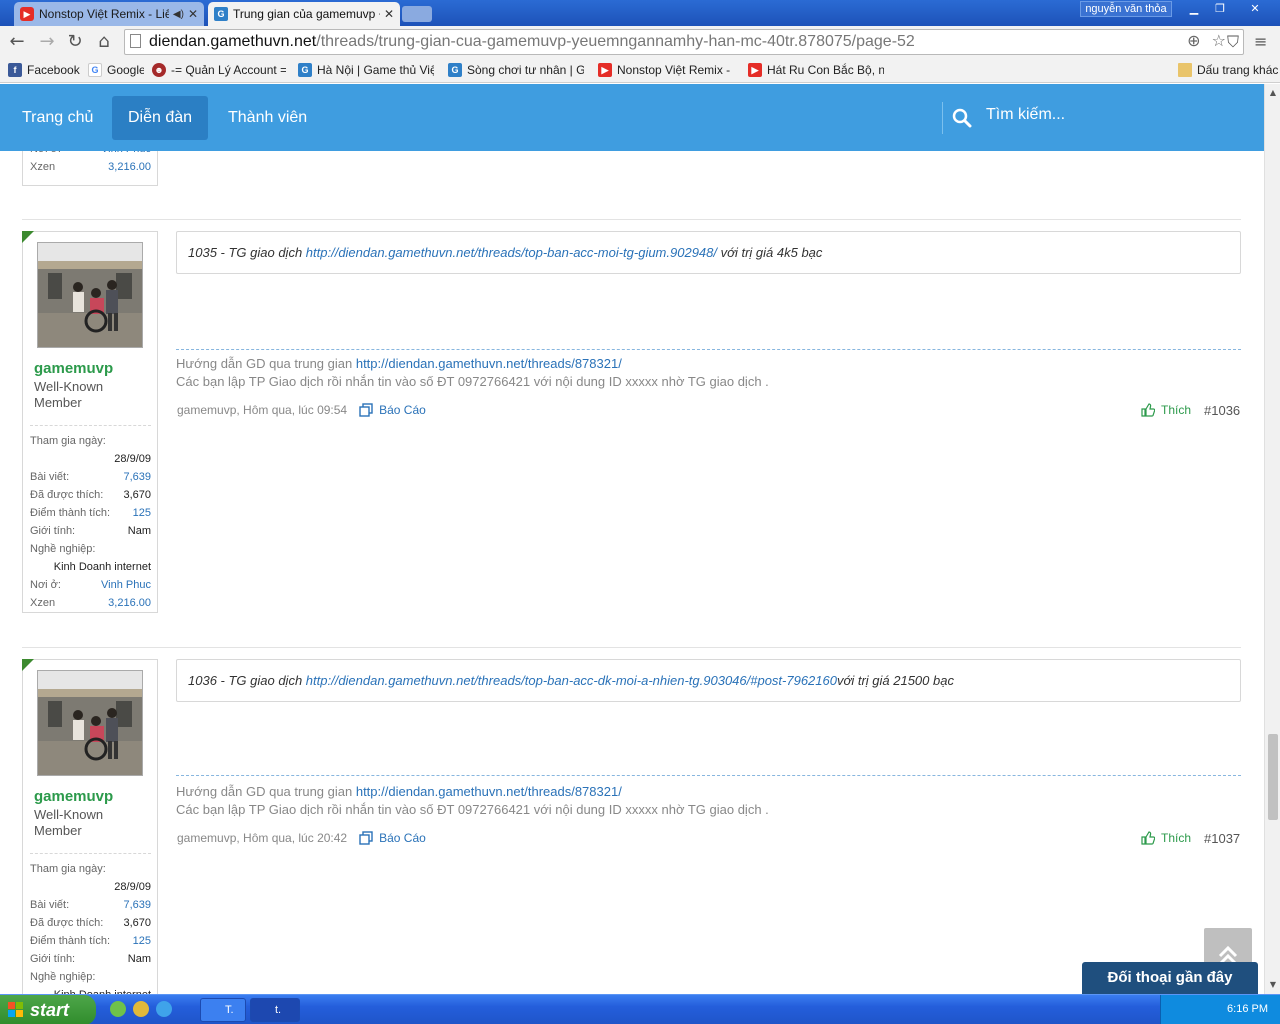 Image resolution: width=1280 pixels, height=1024 pixels. I want to click on stat-value: Nam, so click(139, 531).